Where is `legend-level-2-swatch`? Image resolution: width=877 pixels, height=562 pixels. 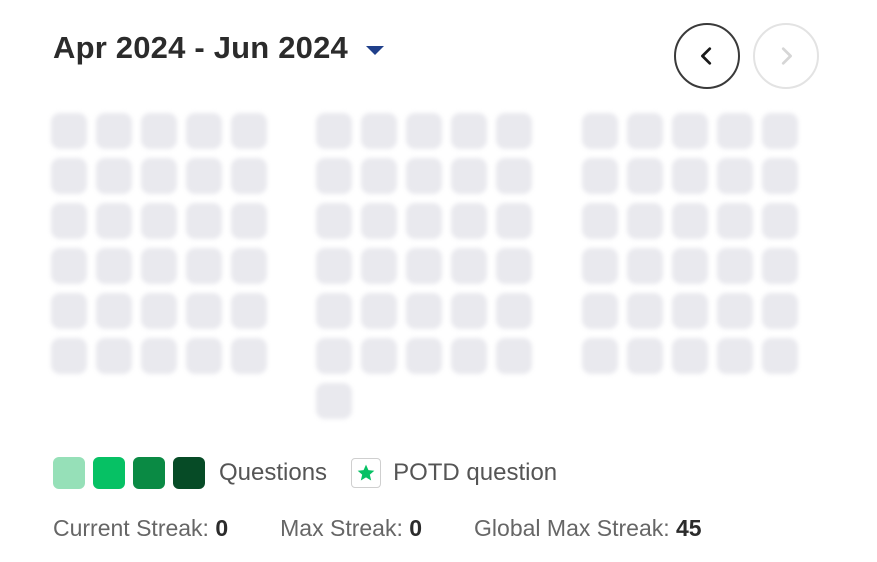
legend-level-2-swatch is located at coordinates (109, 473).